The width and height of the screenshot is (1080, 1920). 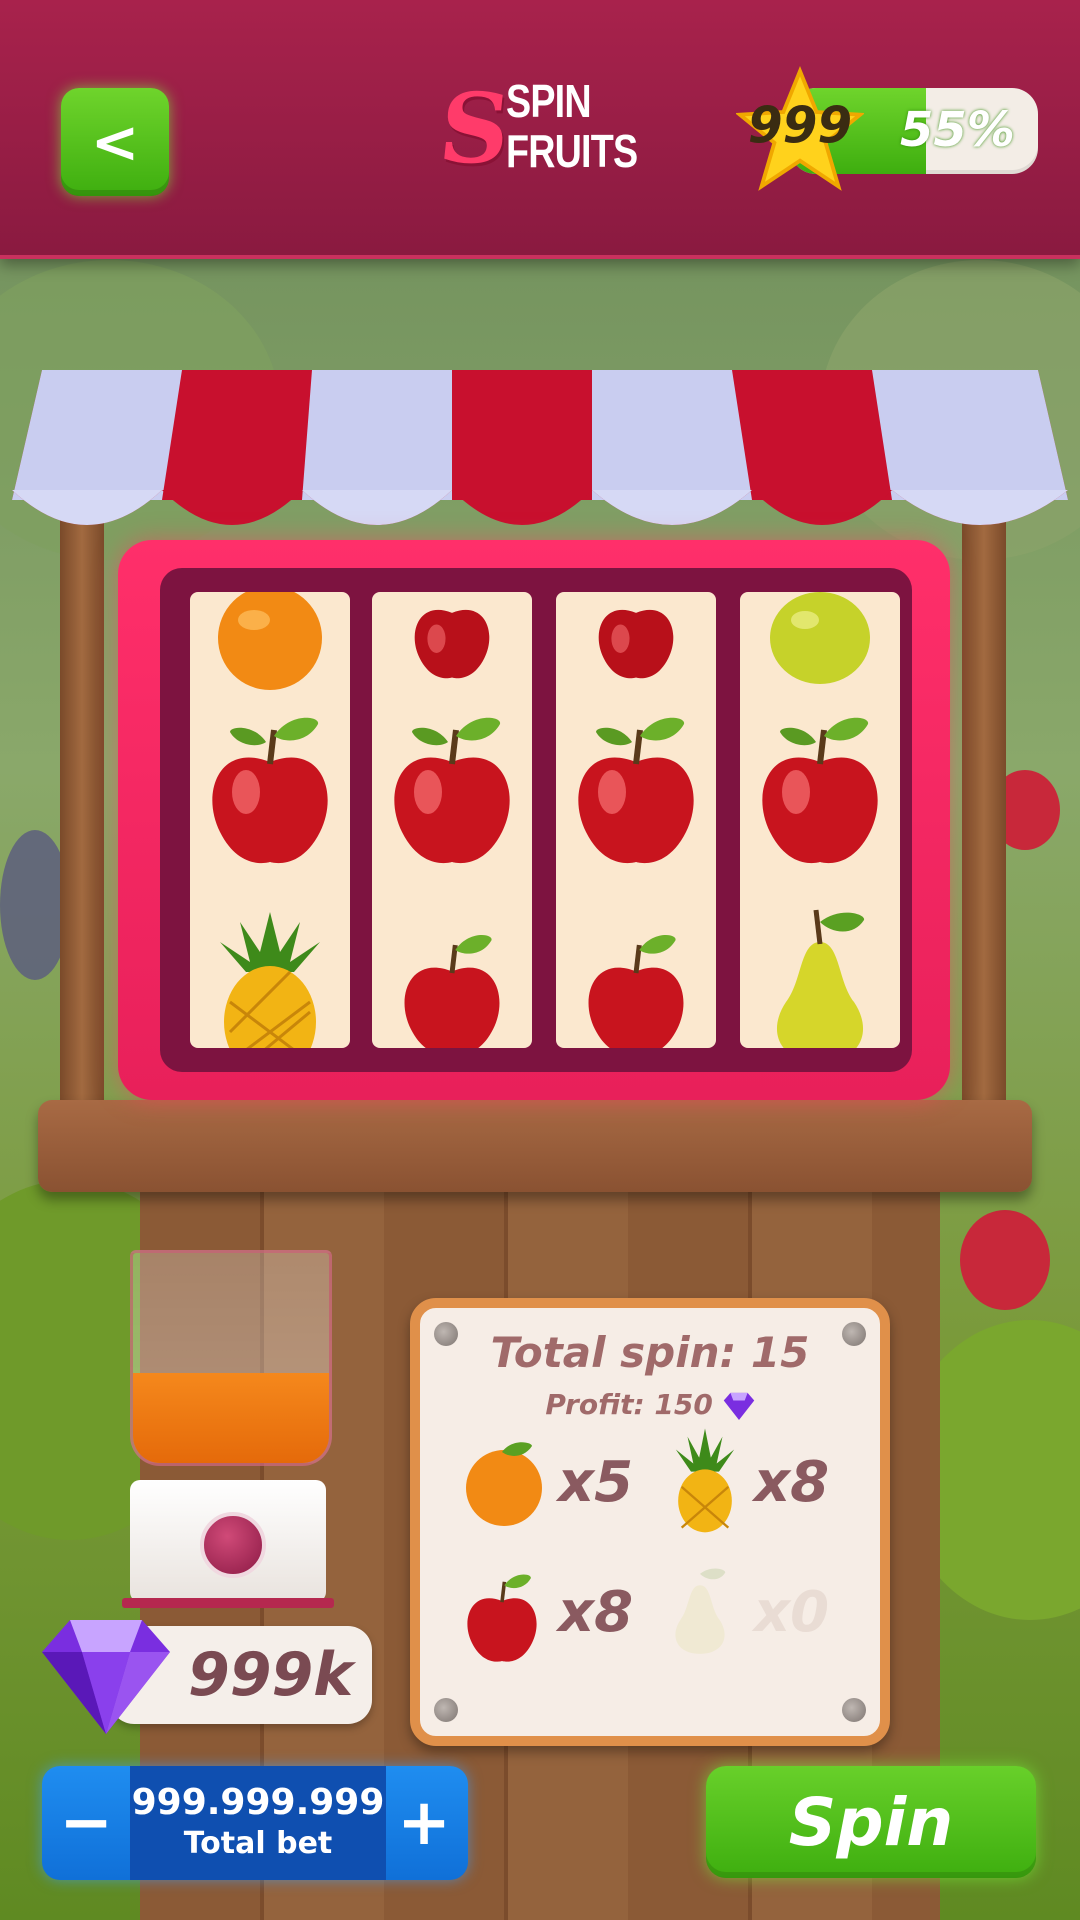 I want to click on total-bet-label: Total bet, so click(x=258, y=1843).